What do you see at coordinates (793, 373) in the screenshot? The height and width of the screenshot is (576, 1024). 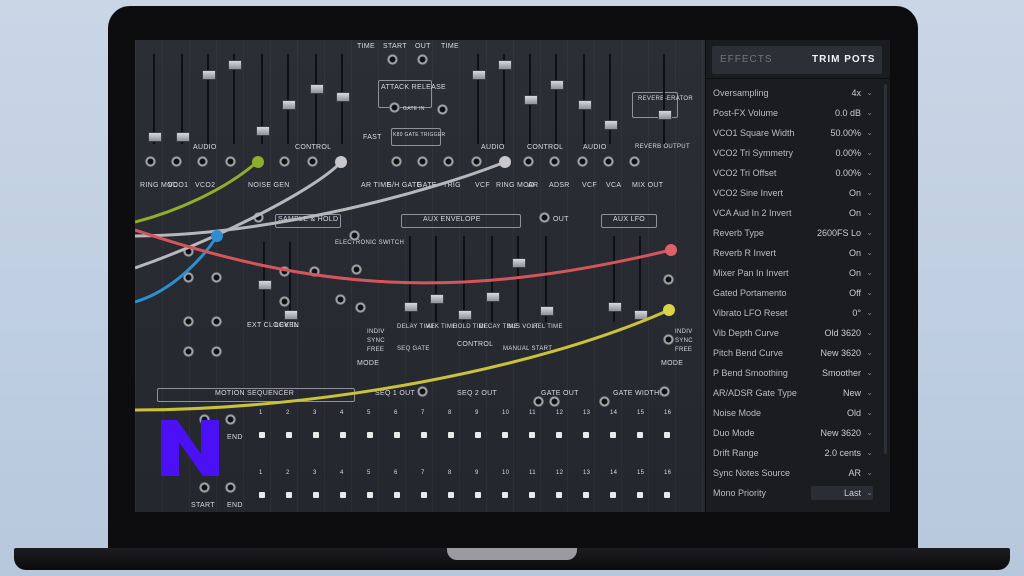 I see `param-row: P Bend Smoothing Smoother ⌄` at bounding box center [793, 373].